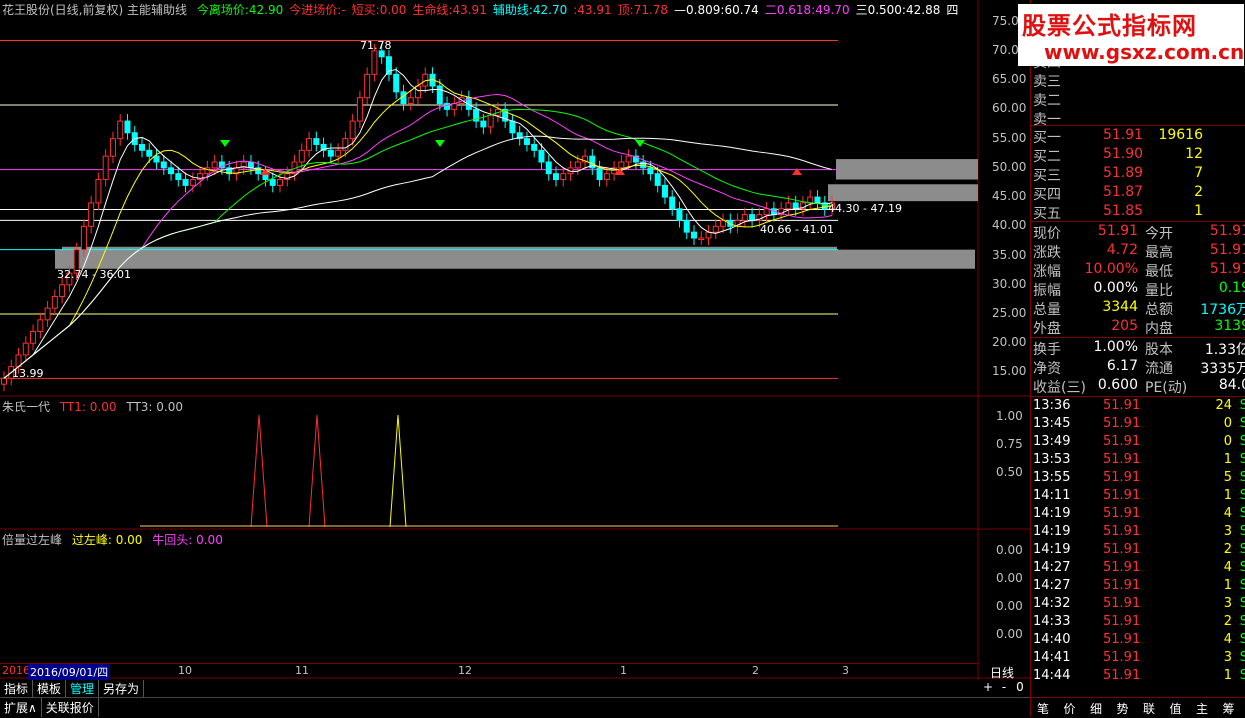 This screenshot has height=718, width=1245. Describe the element at coordinates (69, 672) in the screenshot. I see `date-cursor: 2016/09/01/四` at that location.